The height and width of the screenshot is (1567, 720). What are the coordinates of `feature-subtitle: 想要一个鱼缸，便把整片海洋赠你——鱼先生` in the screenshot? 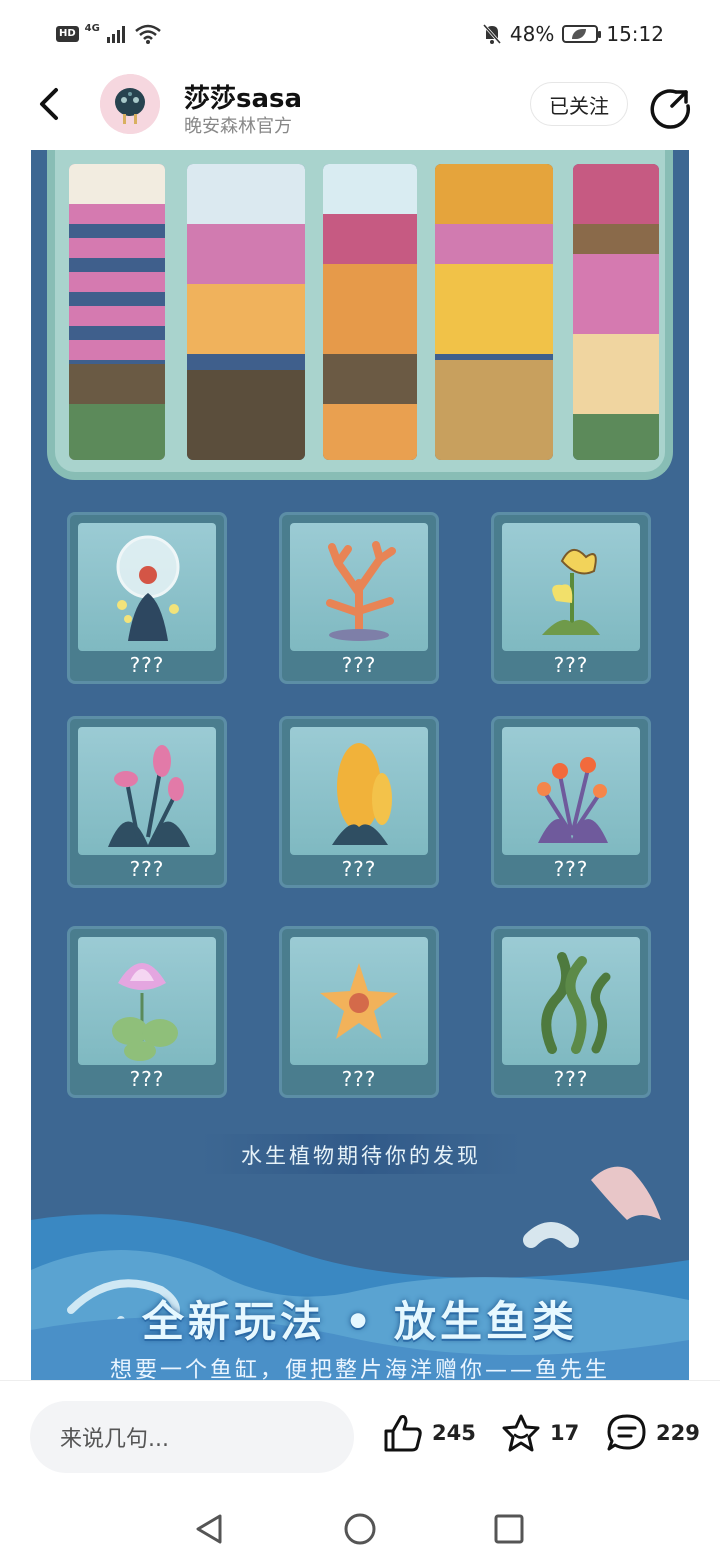 It's located at (359, 1369).